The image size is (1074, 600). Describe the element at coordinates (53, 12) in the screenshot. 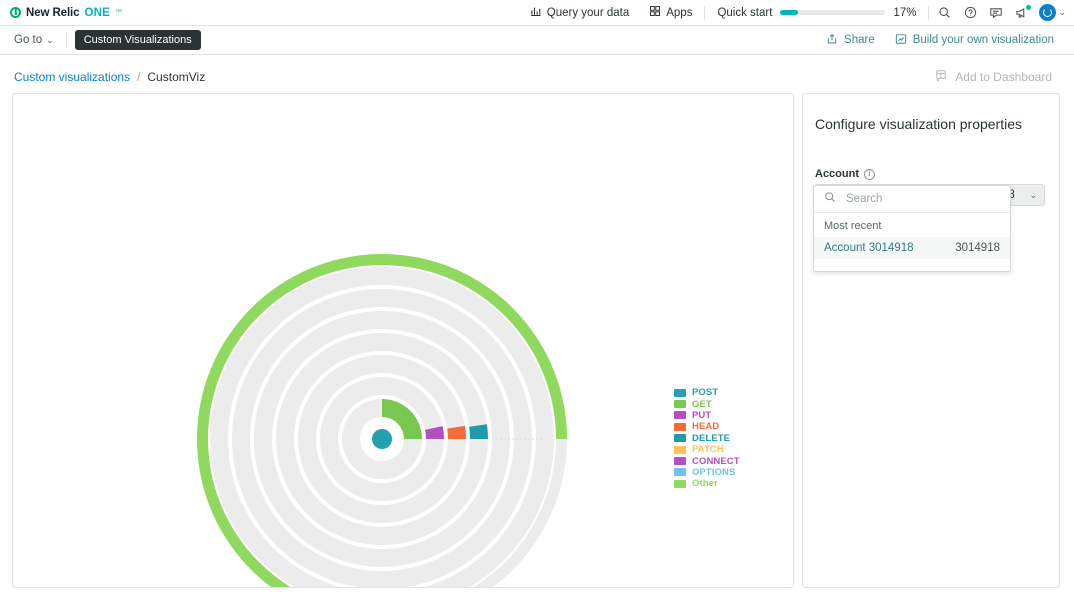

I see `brand-newrelic-text: New Relic` at that location.